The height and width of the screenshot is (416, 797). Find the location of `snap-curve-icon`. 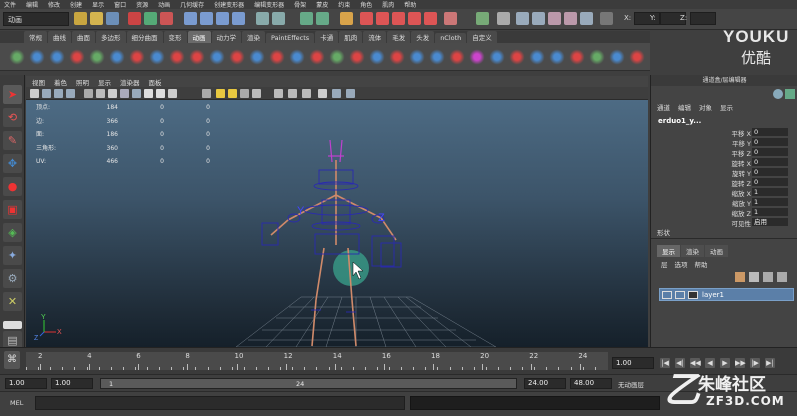

snap-curve-icon is located at coordinates (206, 18).